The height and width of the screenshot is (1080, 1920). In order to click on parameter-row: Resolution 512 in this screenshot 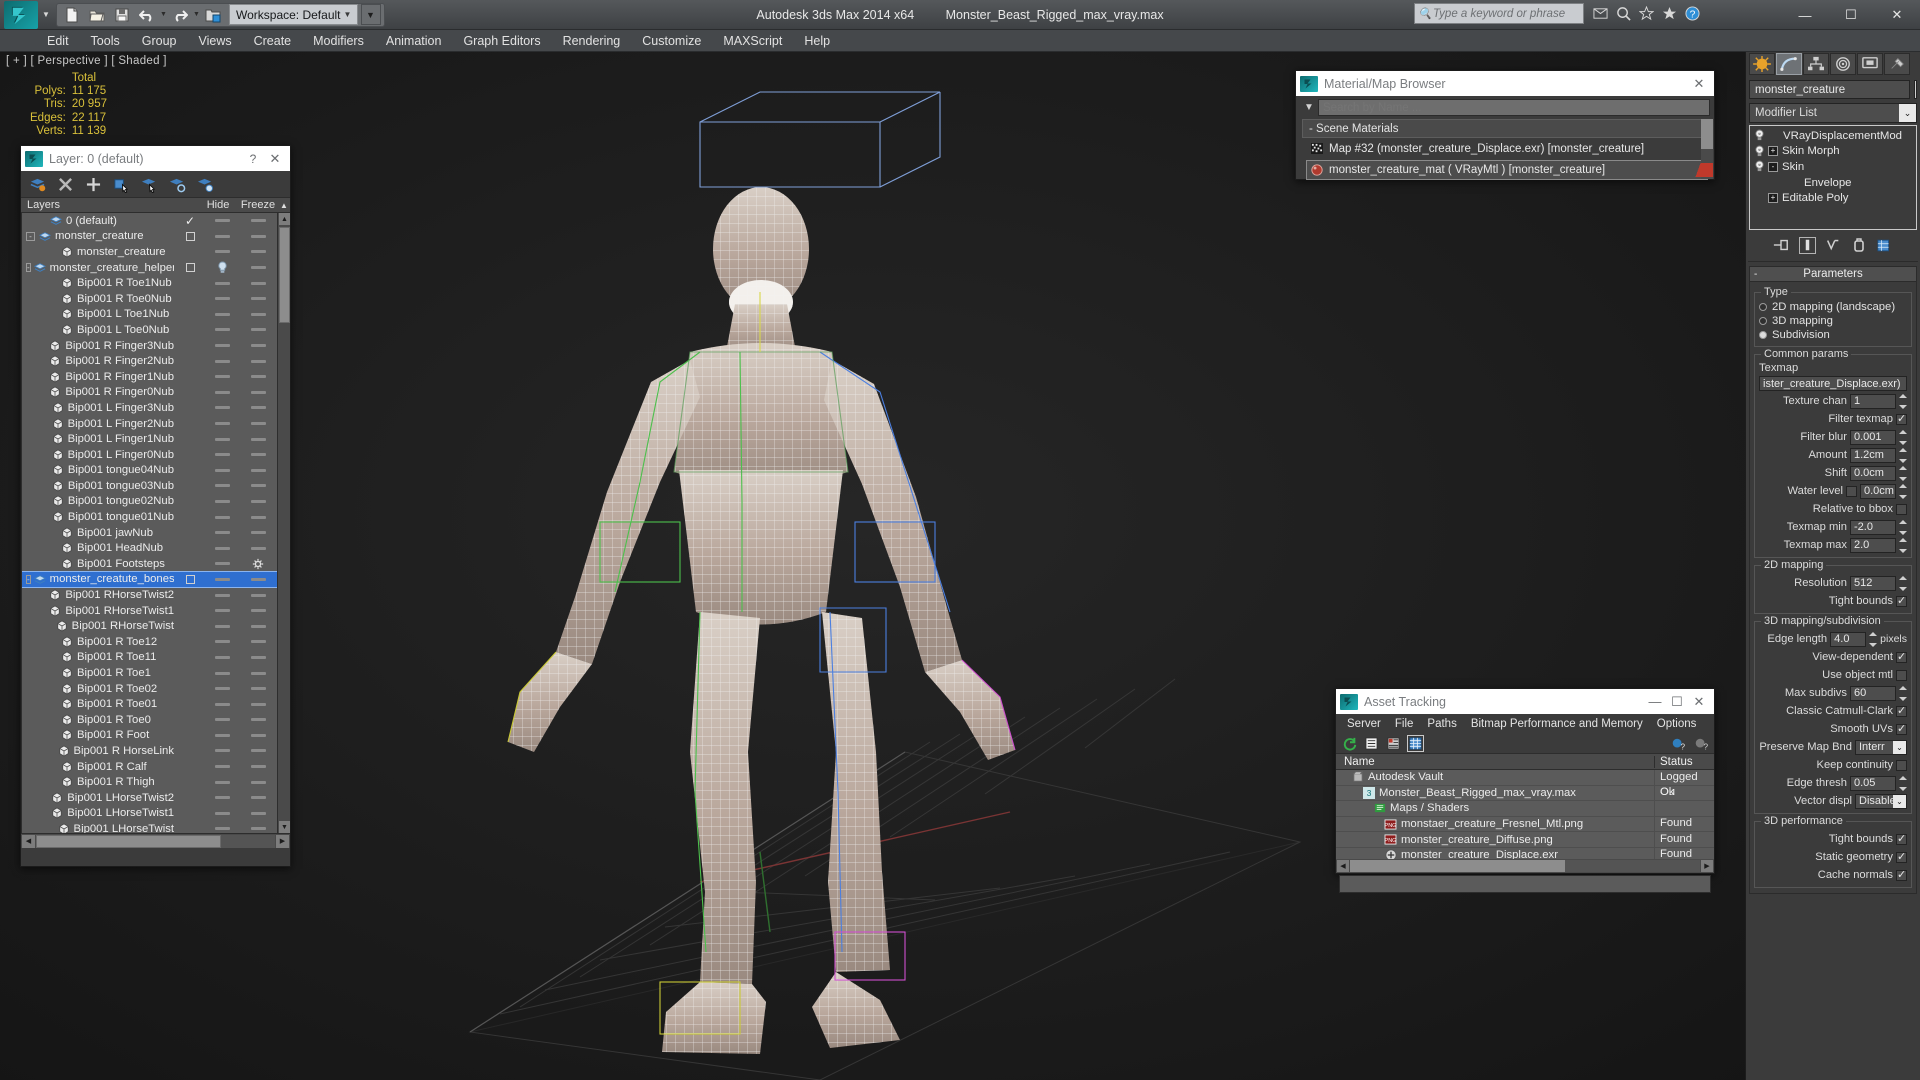, I will do `click(1833, 583)`.